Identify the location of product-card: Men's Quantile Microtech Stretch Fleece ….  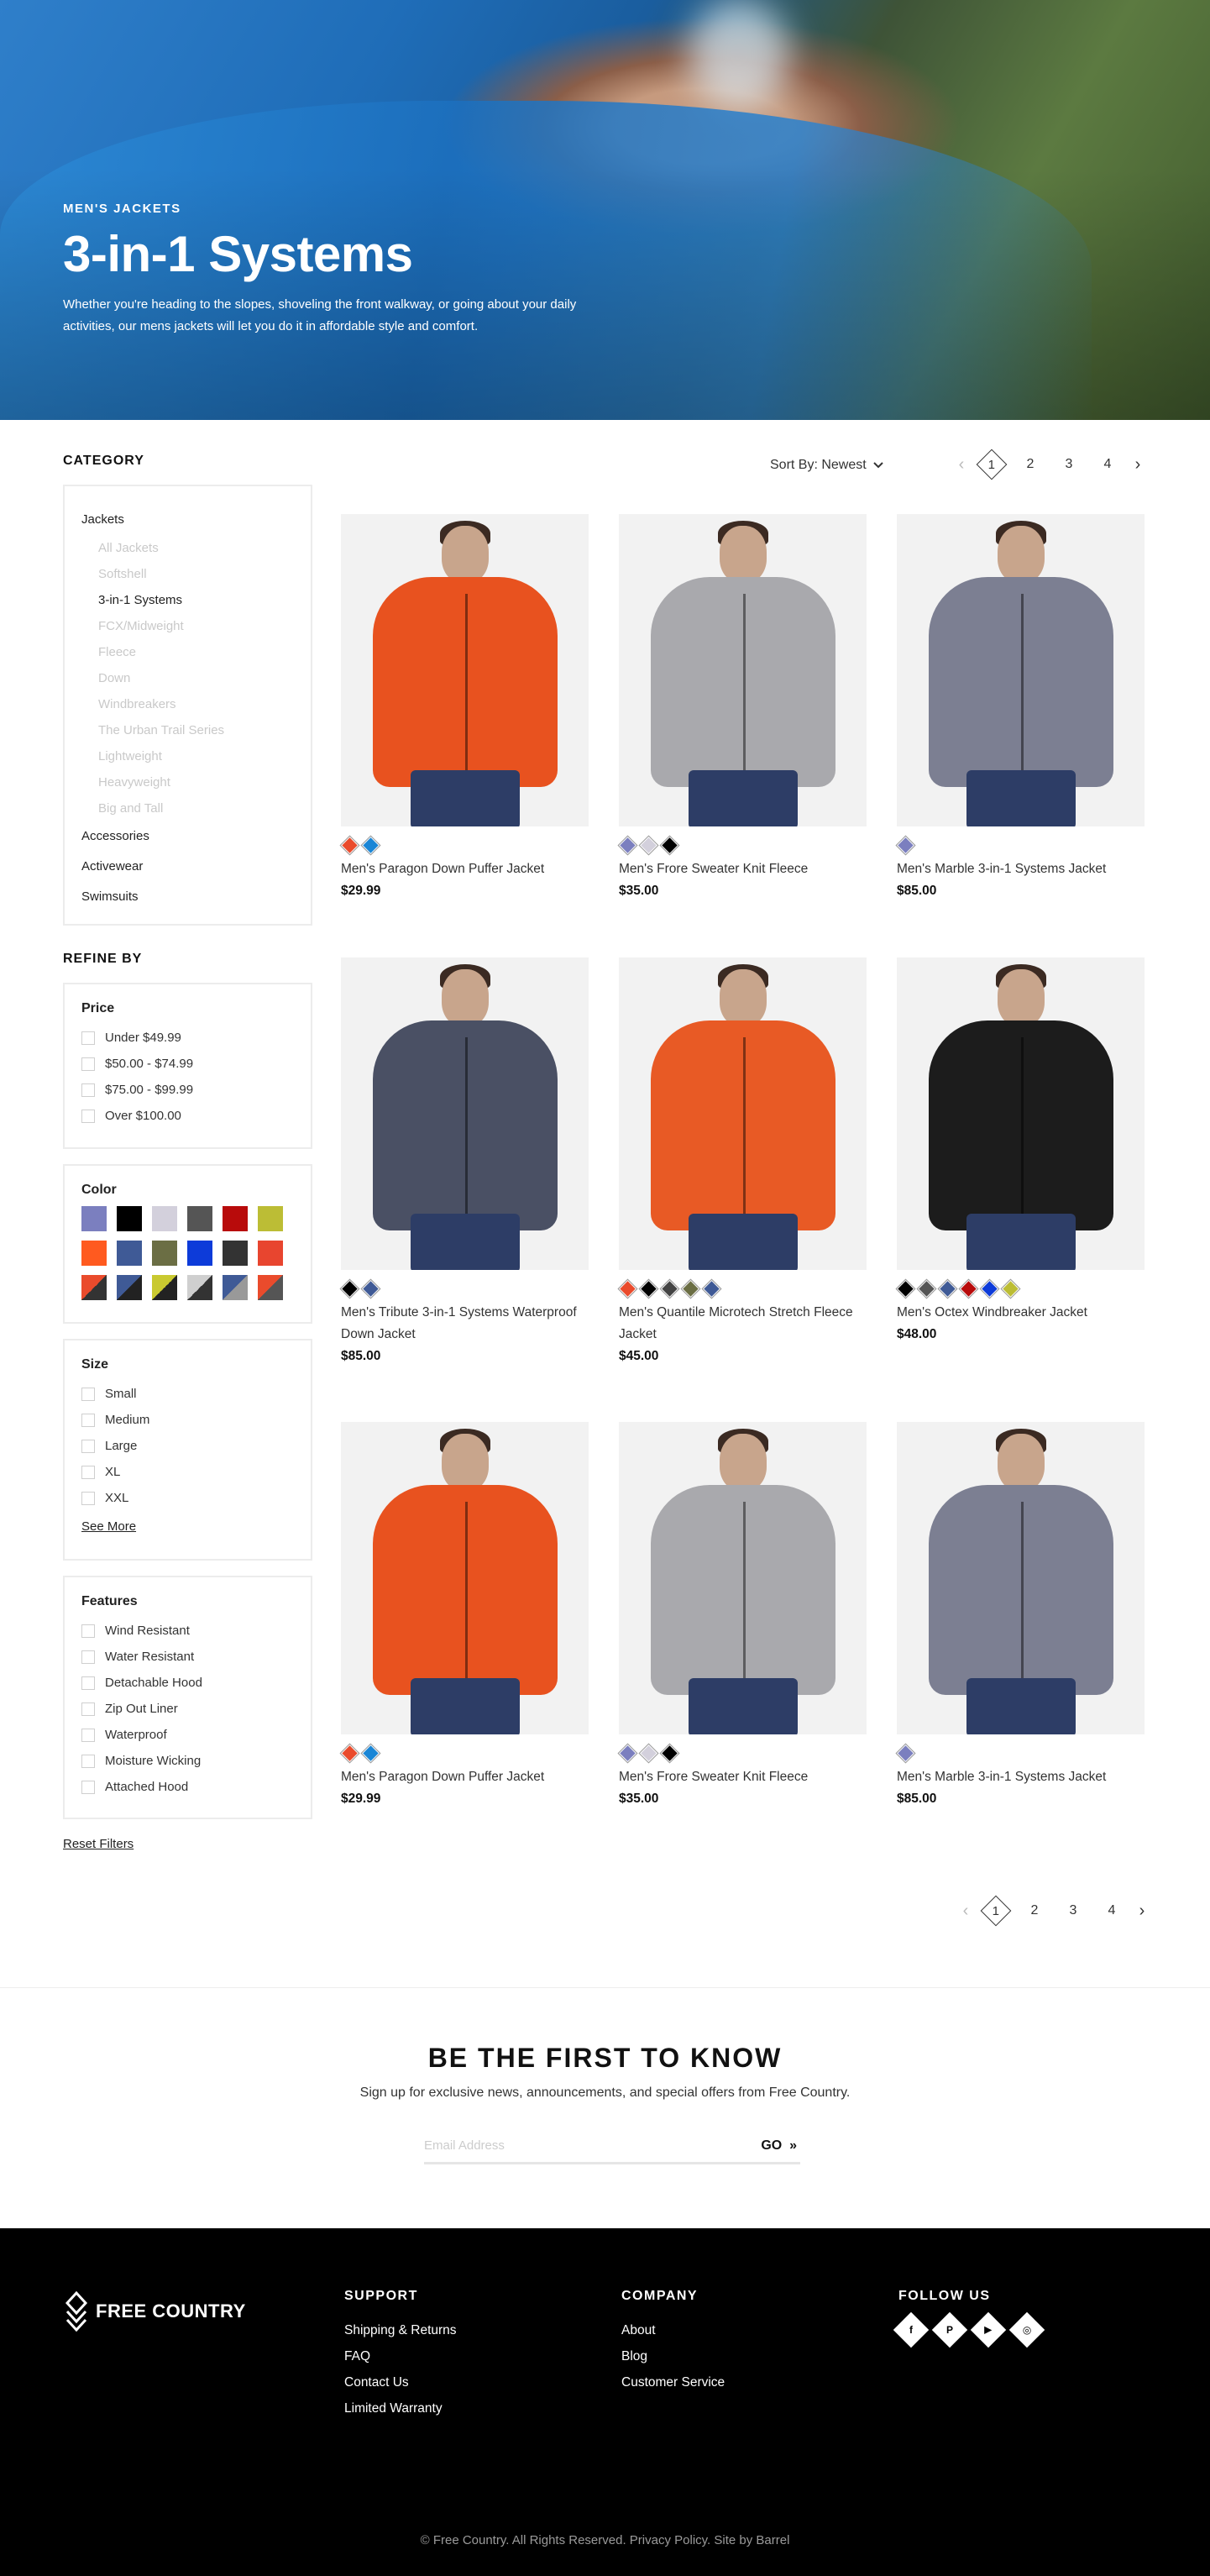
(742, 1160).